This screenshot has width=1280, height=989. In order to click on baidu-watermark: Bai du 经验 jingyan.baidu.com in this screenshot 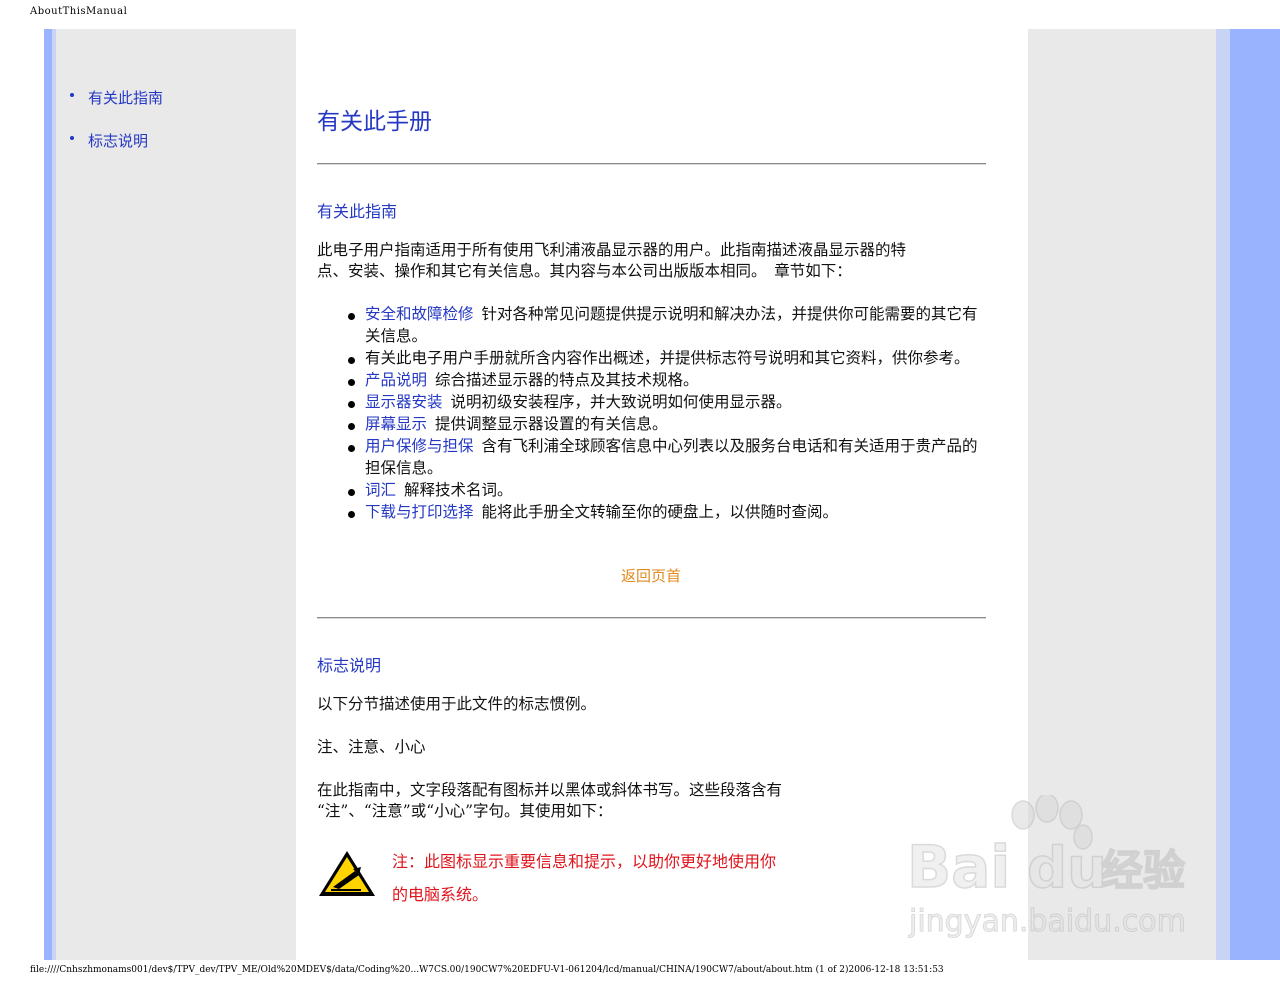, I will do `click(1046, 867)`.